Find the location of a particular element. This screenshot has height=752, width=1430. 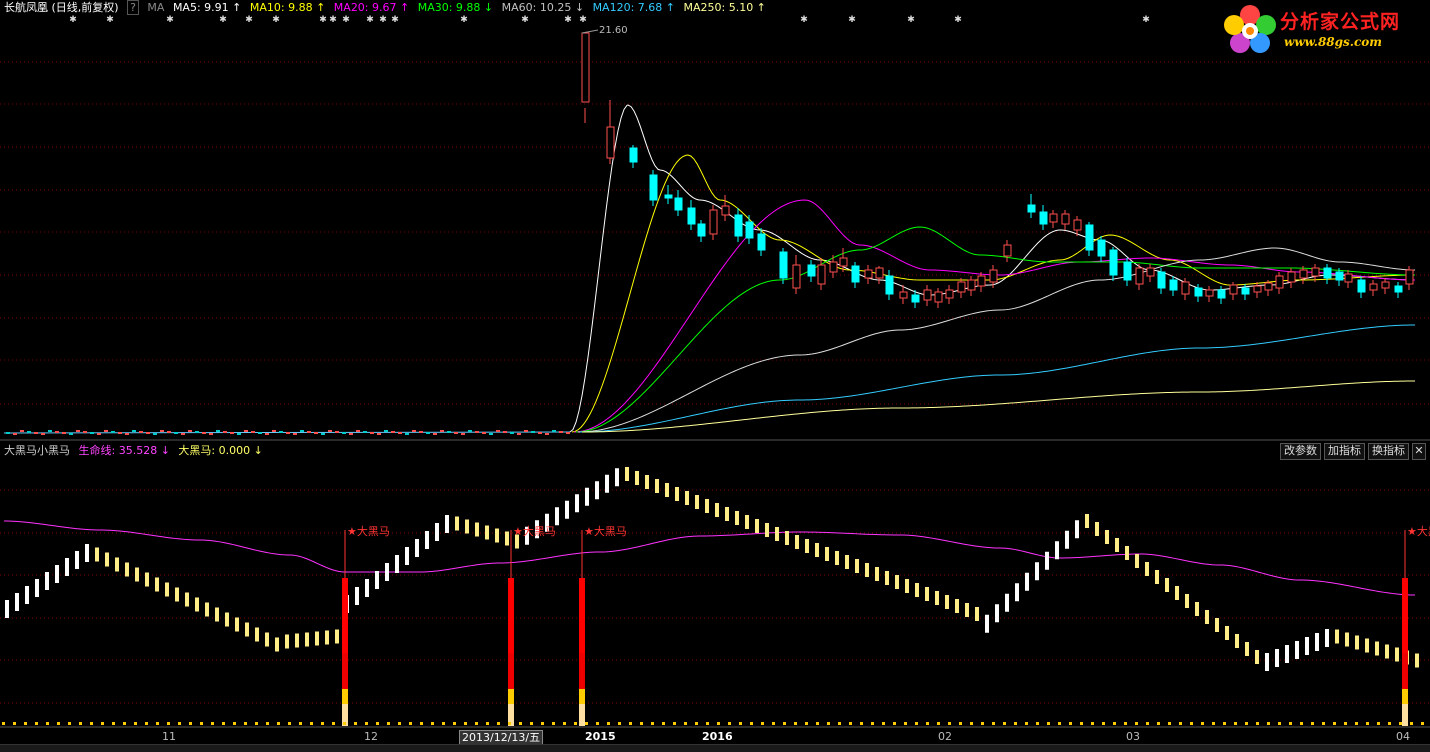

ma60-value: MA60: 10.25 ↓ is located at coordinates (543, 7).